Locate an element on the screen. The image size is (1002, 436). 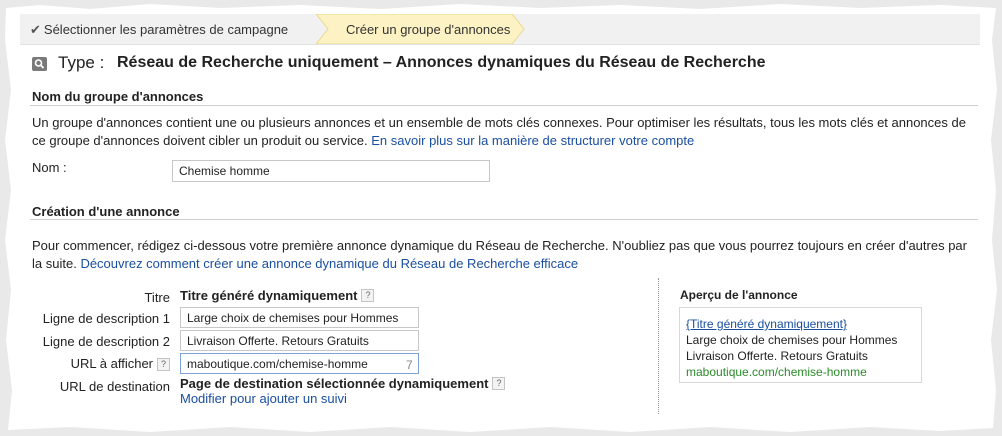
display-url-input is located at coordinates (299, 363).